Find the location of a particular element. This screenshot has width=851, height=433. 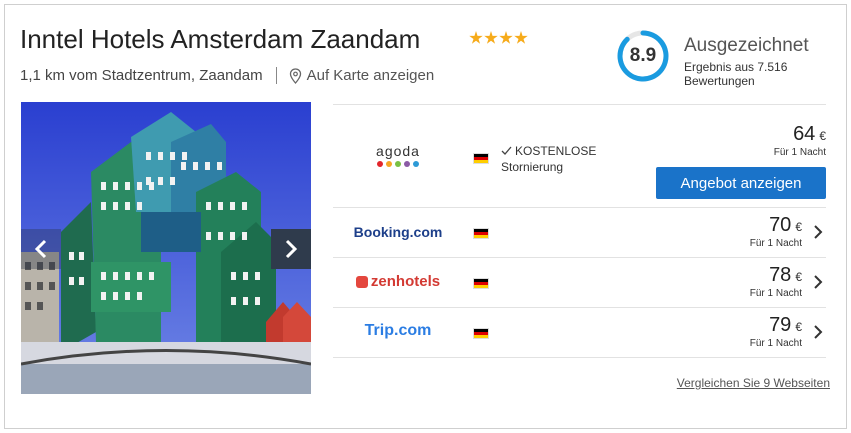

price: 78 € Für 1 Nacht is located at coordinates (776, 281).